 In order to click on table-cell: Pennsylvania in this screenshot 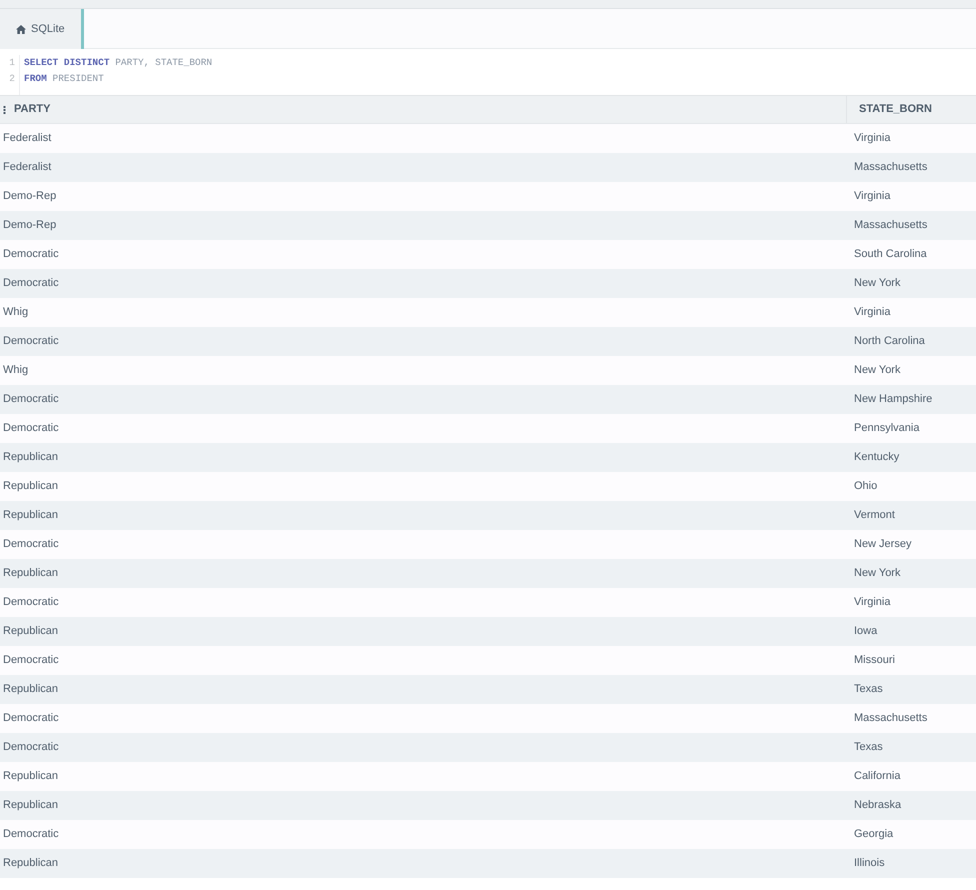, I will do `click(887, 428)`.